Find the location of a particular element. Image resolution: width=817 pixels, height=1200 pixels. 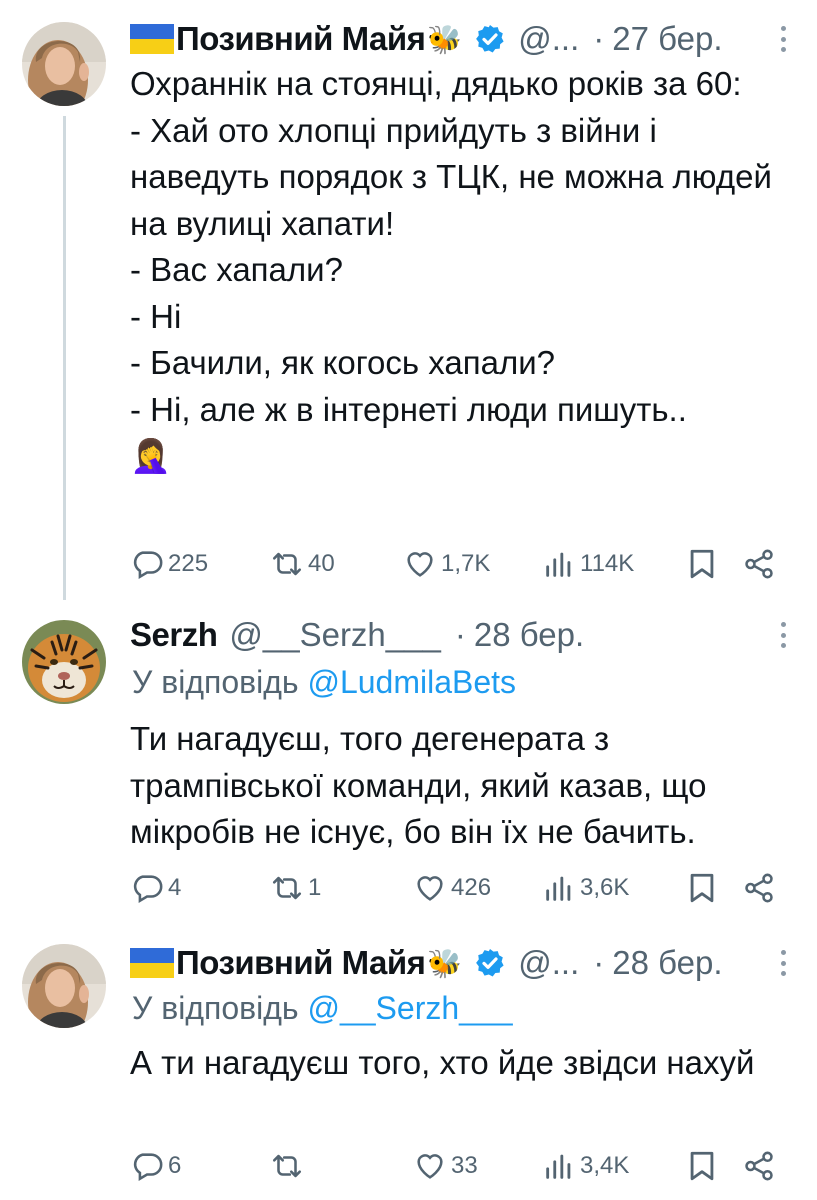

like-count: 426 is located at coordinates (471, 887).